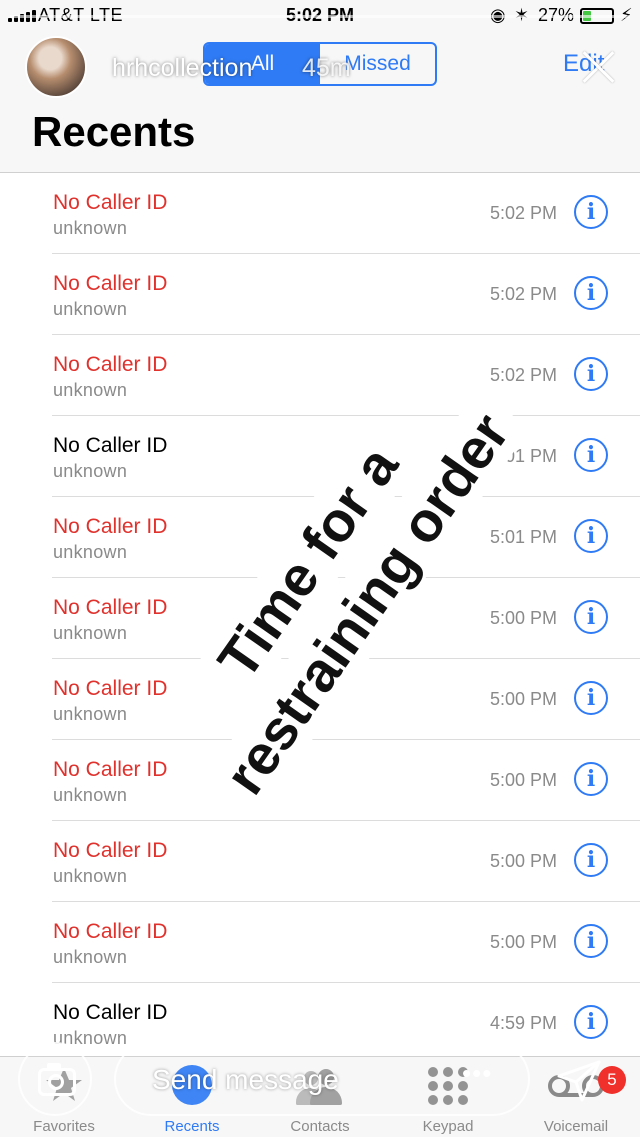 The image size is (640, 1137). Describe the element at coordinates (599, 67) in the screenshot. I see `close-icon` at that location.